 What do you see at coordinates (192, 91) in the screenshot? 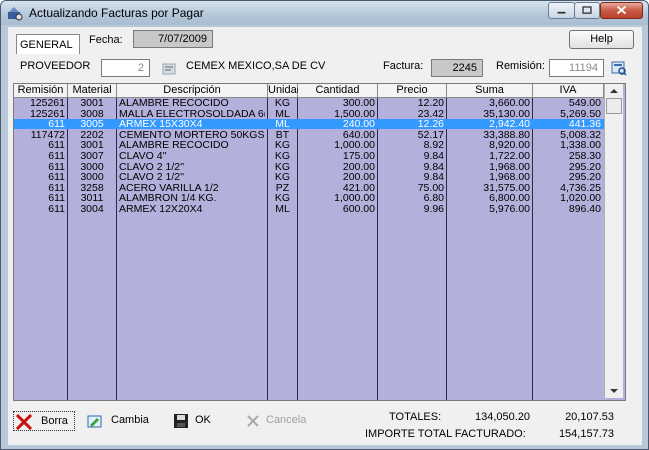
I see `column-header-descripcion: Descripción` at bounding box center [192, 91].